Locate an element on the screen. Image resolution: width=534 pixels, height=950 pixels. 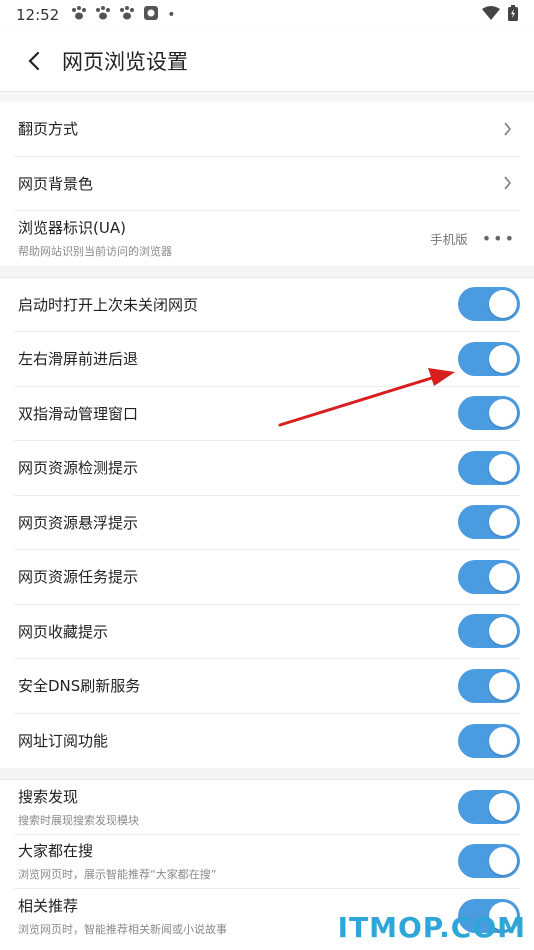
setting-label: 浏览器标识(UA) is located at coordinates (72, 228).